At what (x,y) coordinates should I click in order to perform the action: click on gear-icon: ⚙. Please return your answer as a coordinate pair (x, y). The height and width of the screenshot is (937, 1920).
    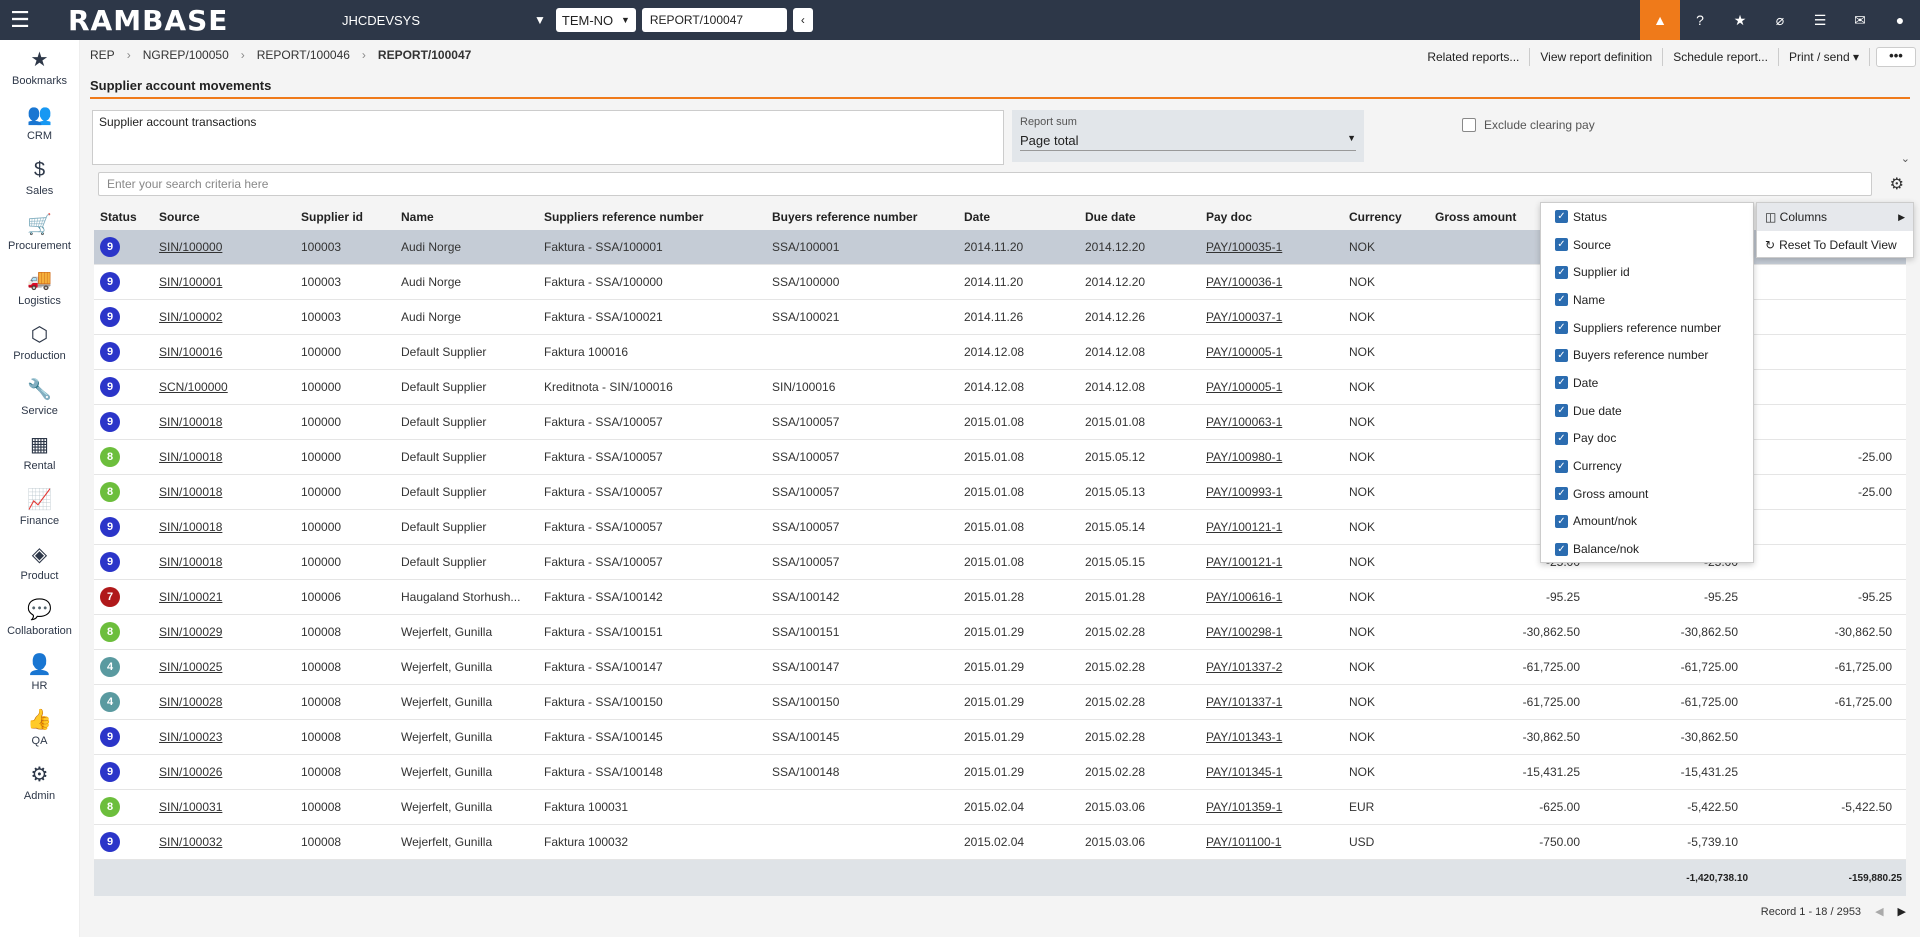
    Looking at the image, I should click on (1897, 184).